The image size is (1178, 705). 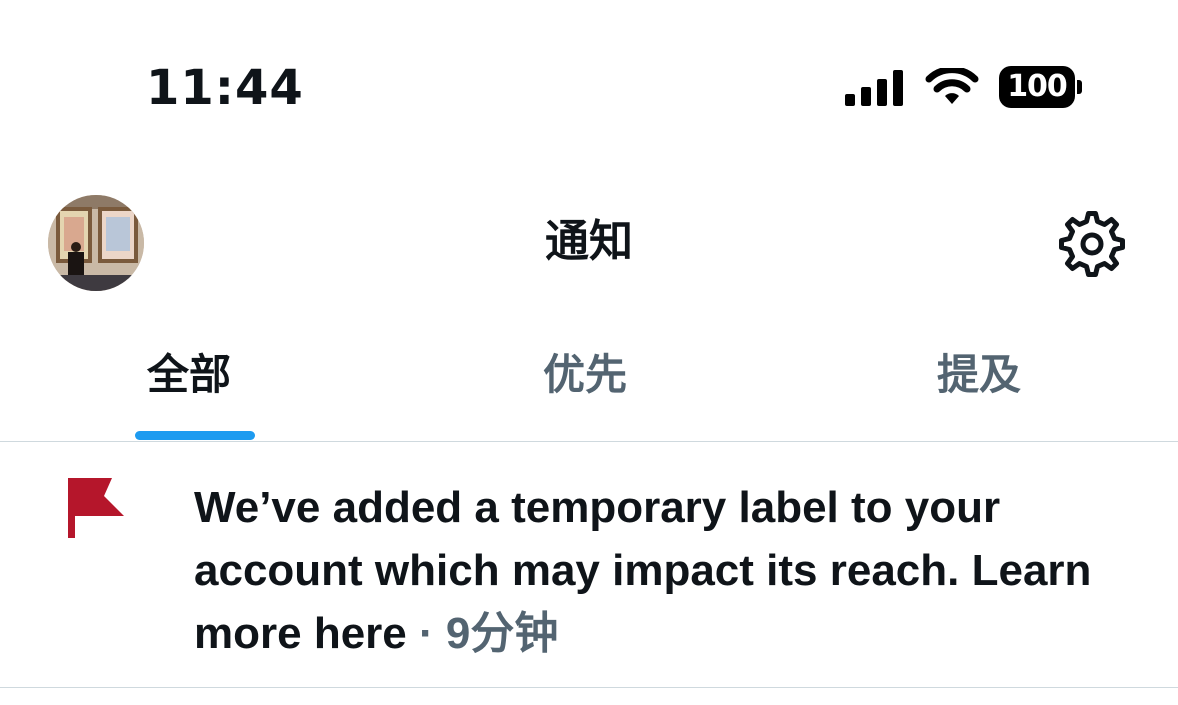 I want to click on battery-icon: 100, so click(x=1037, y=87).